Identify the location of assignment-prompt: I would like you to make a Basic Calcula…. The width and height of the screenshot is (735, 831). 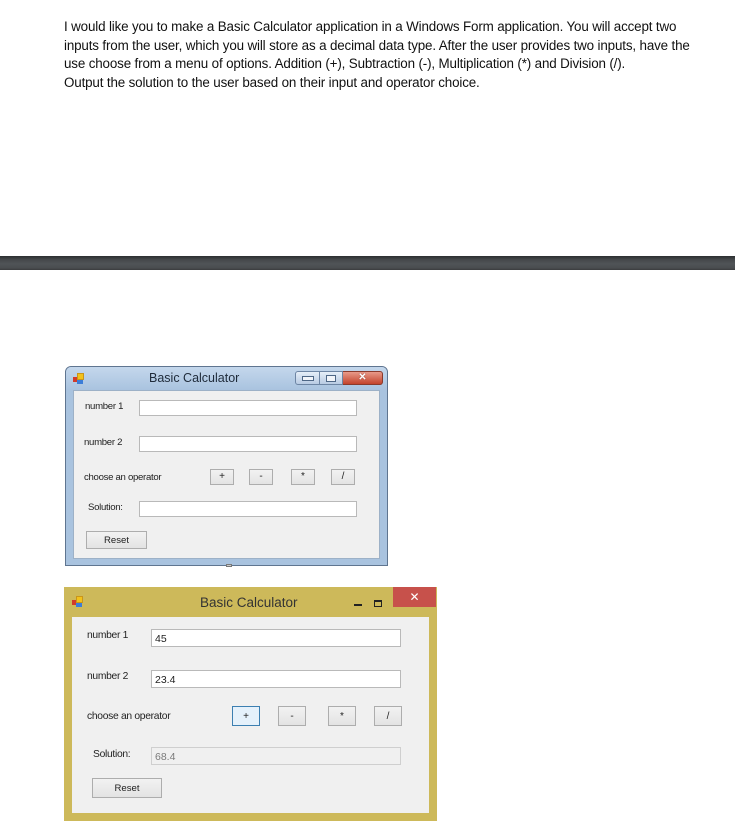
(384, 55).